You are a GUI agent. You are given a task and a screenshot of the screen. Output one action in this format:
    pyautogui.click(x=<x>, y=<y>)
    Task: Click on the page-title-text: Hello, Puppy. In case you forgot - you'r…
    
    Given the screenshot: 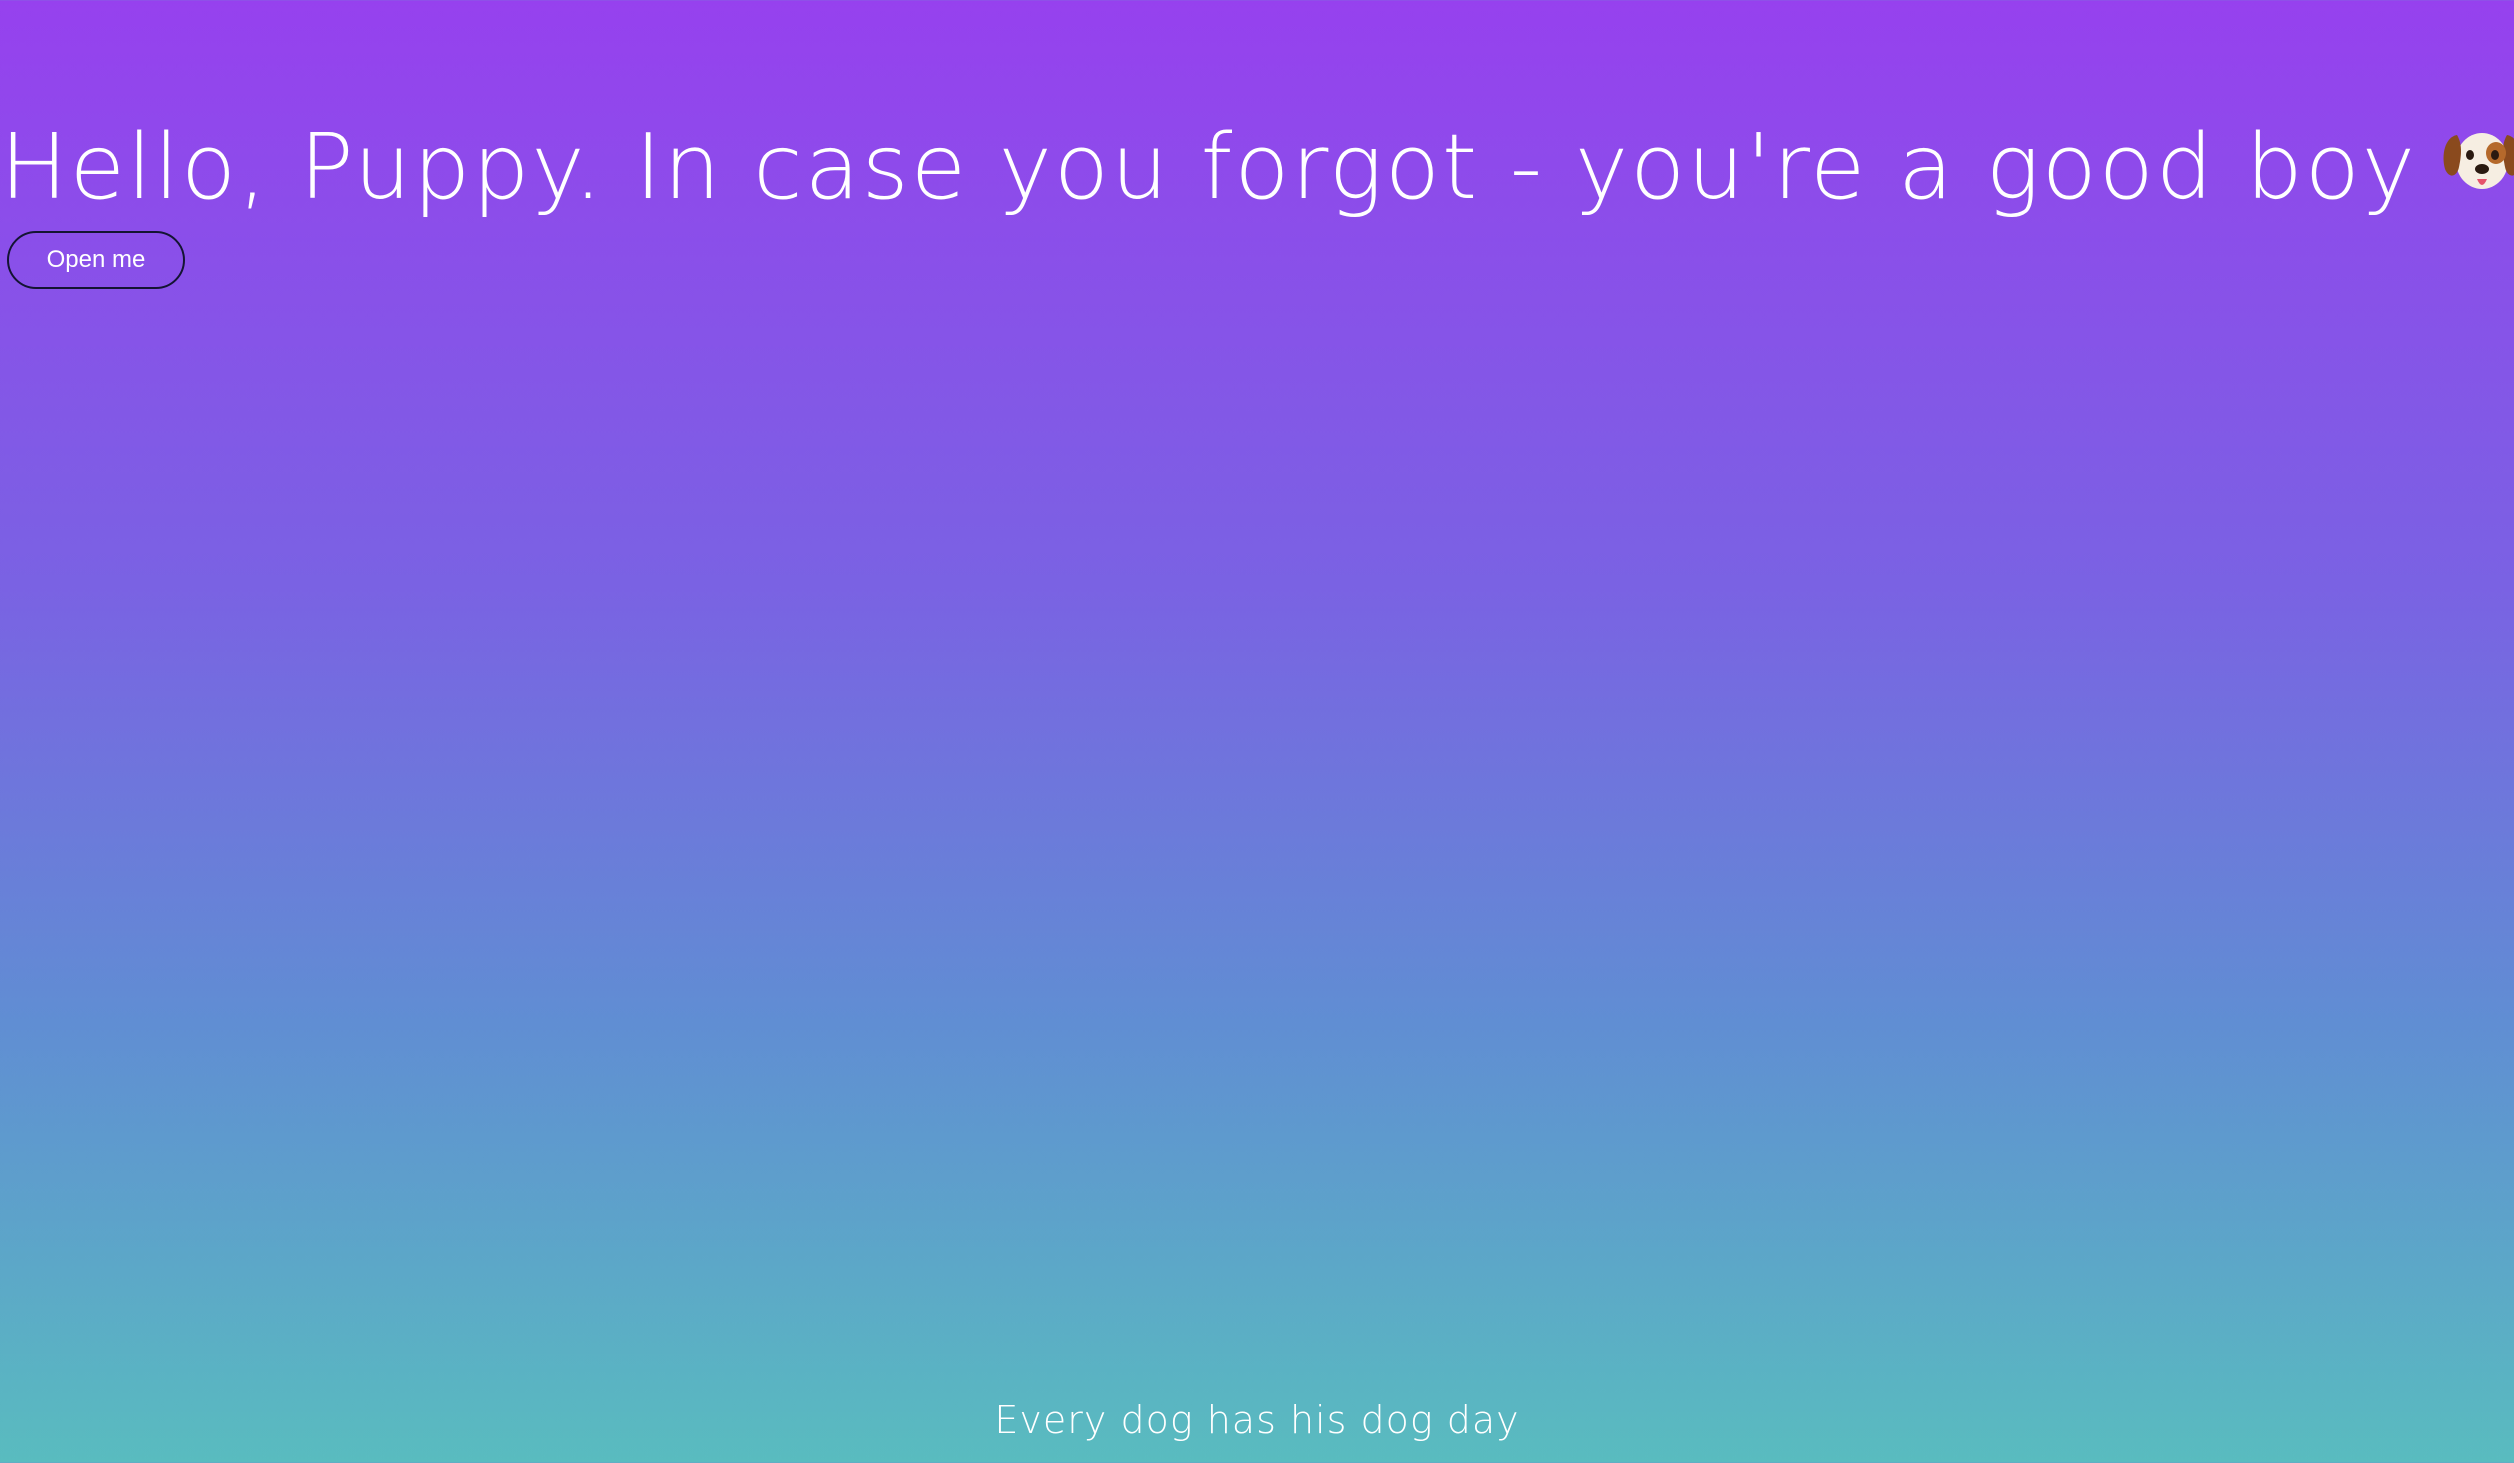 What is the action you would take?
    pyautogui.click(x=1209, y=168)
    